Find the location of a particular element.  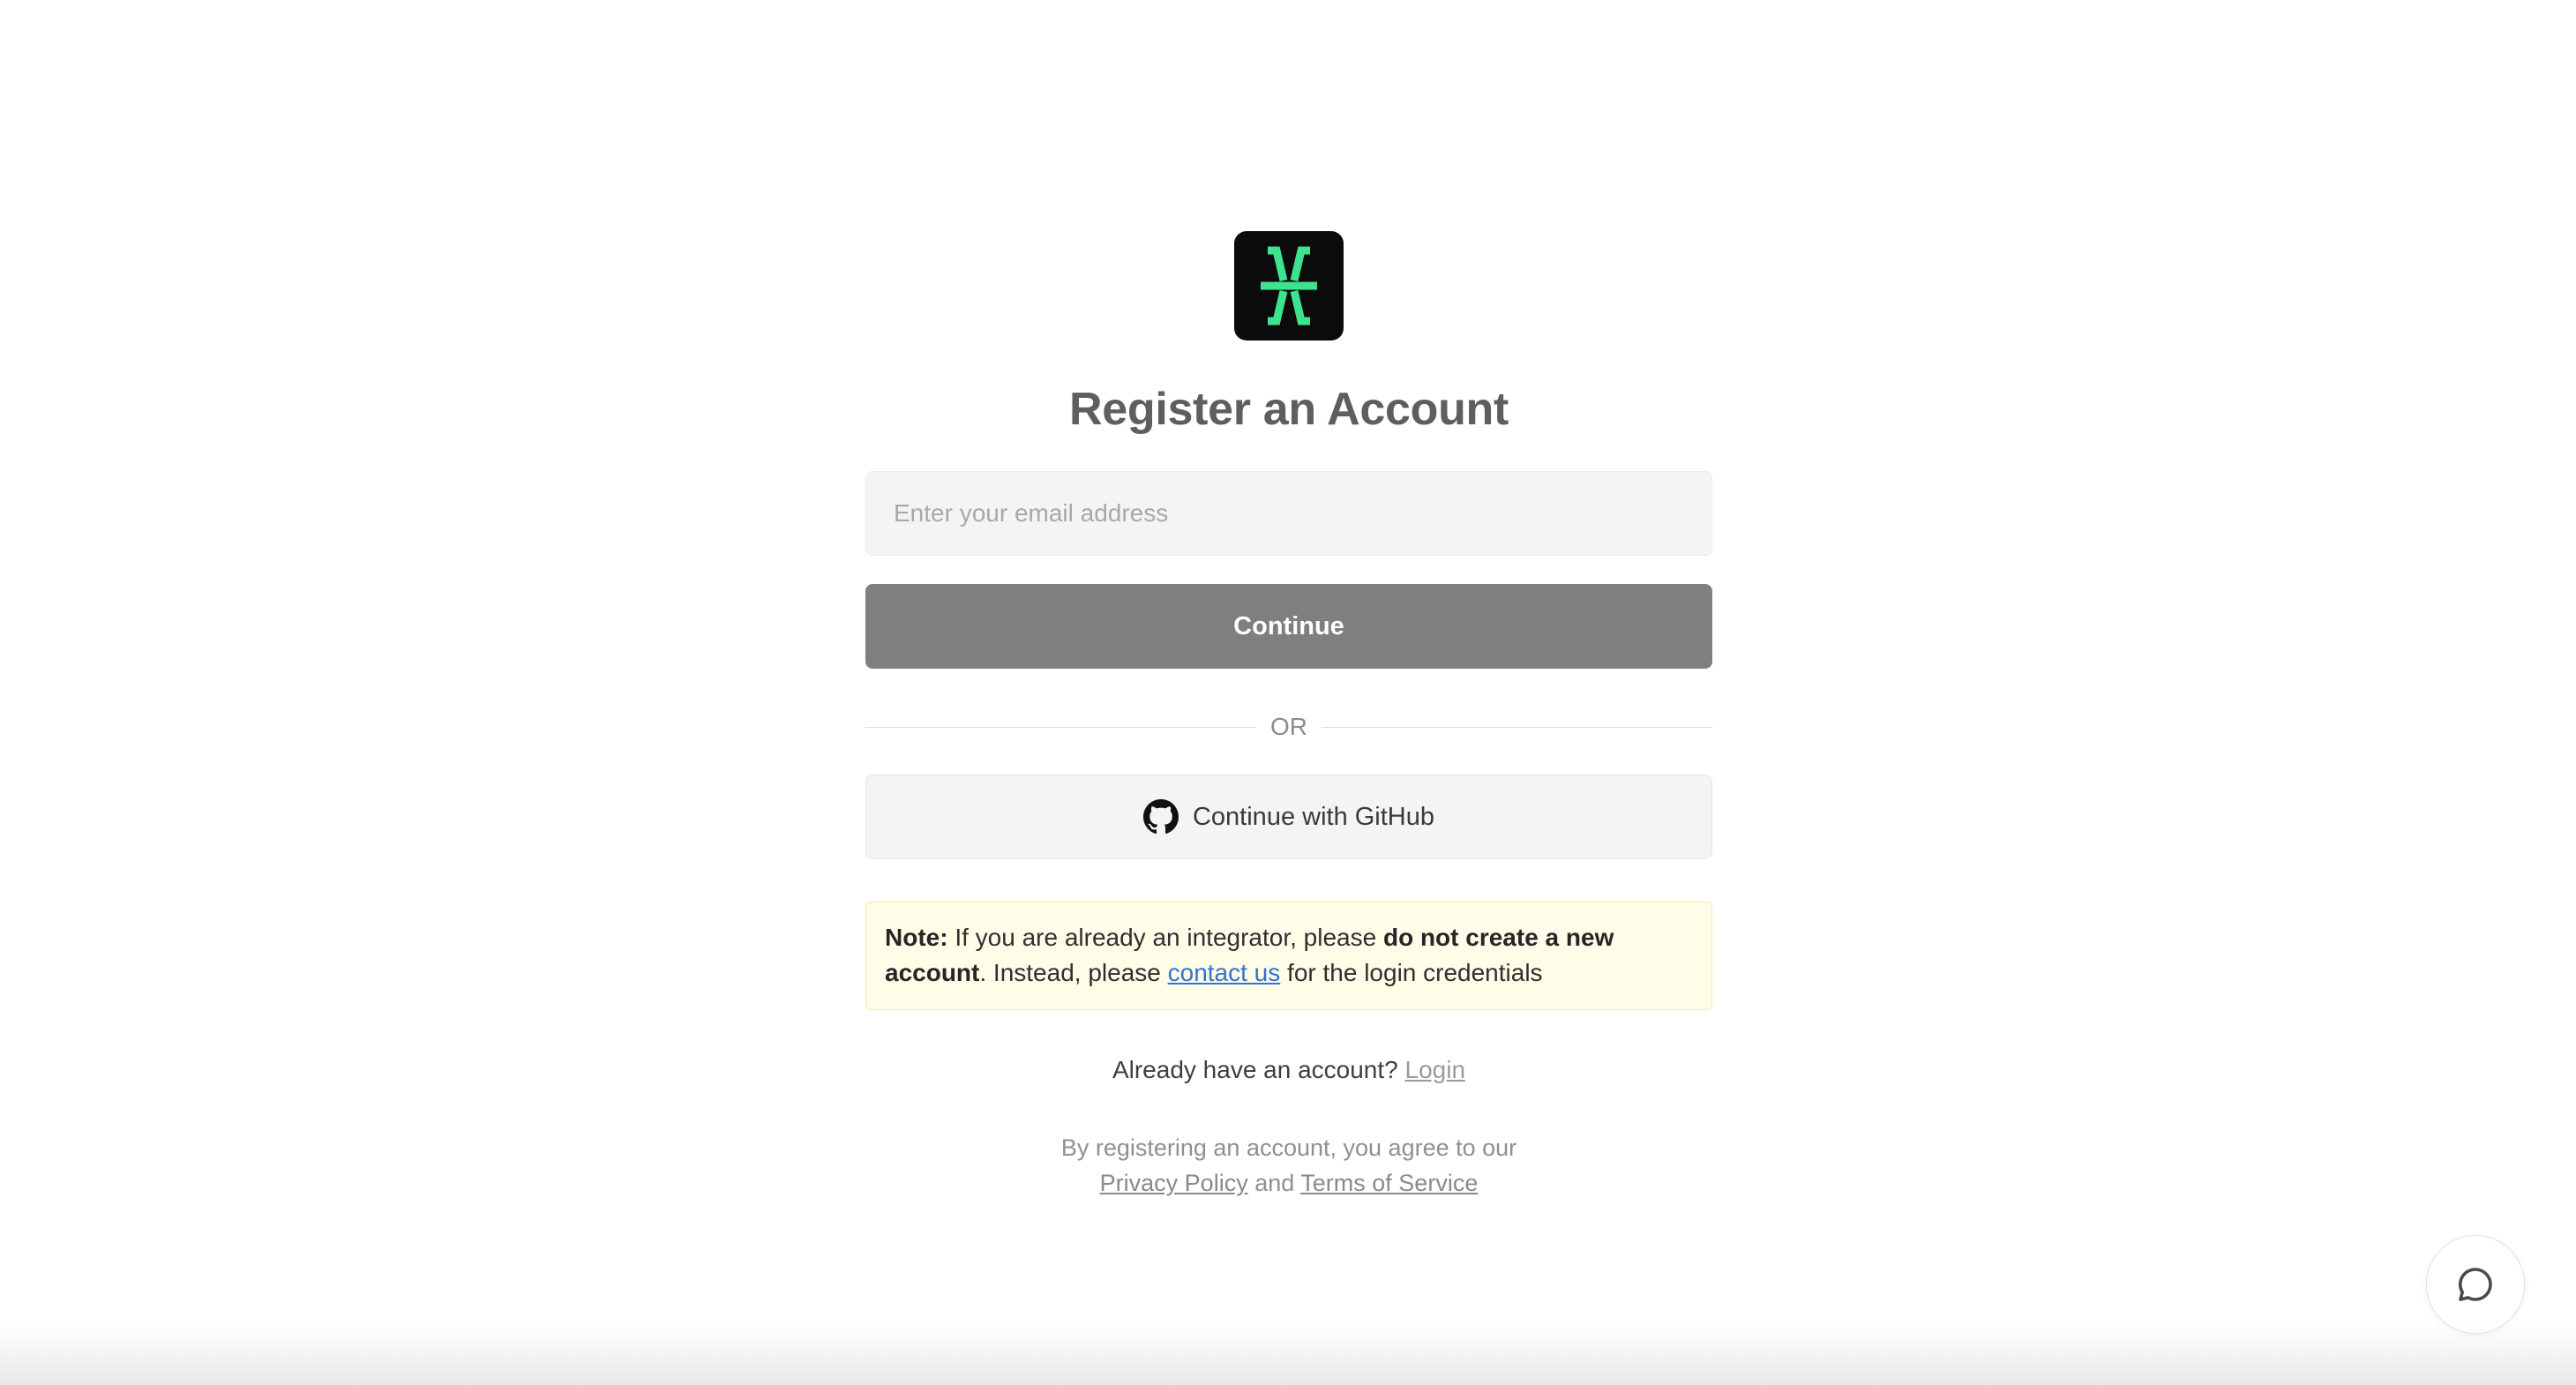

note-text-1: If you are already an integrator, please is located at coordinates (1165, 937).